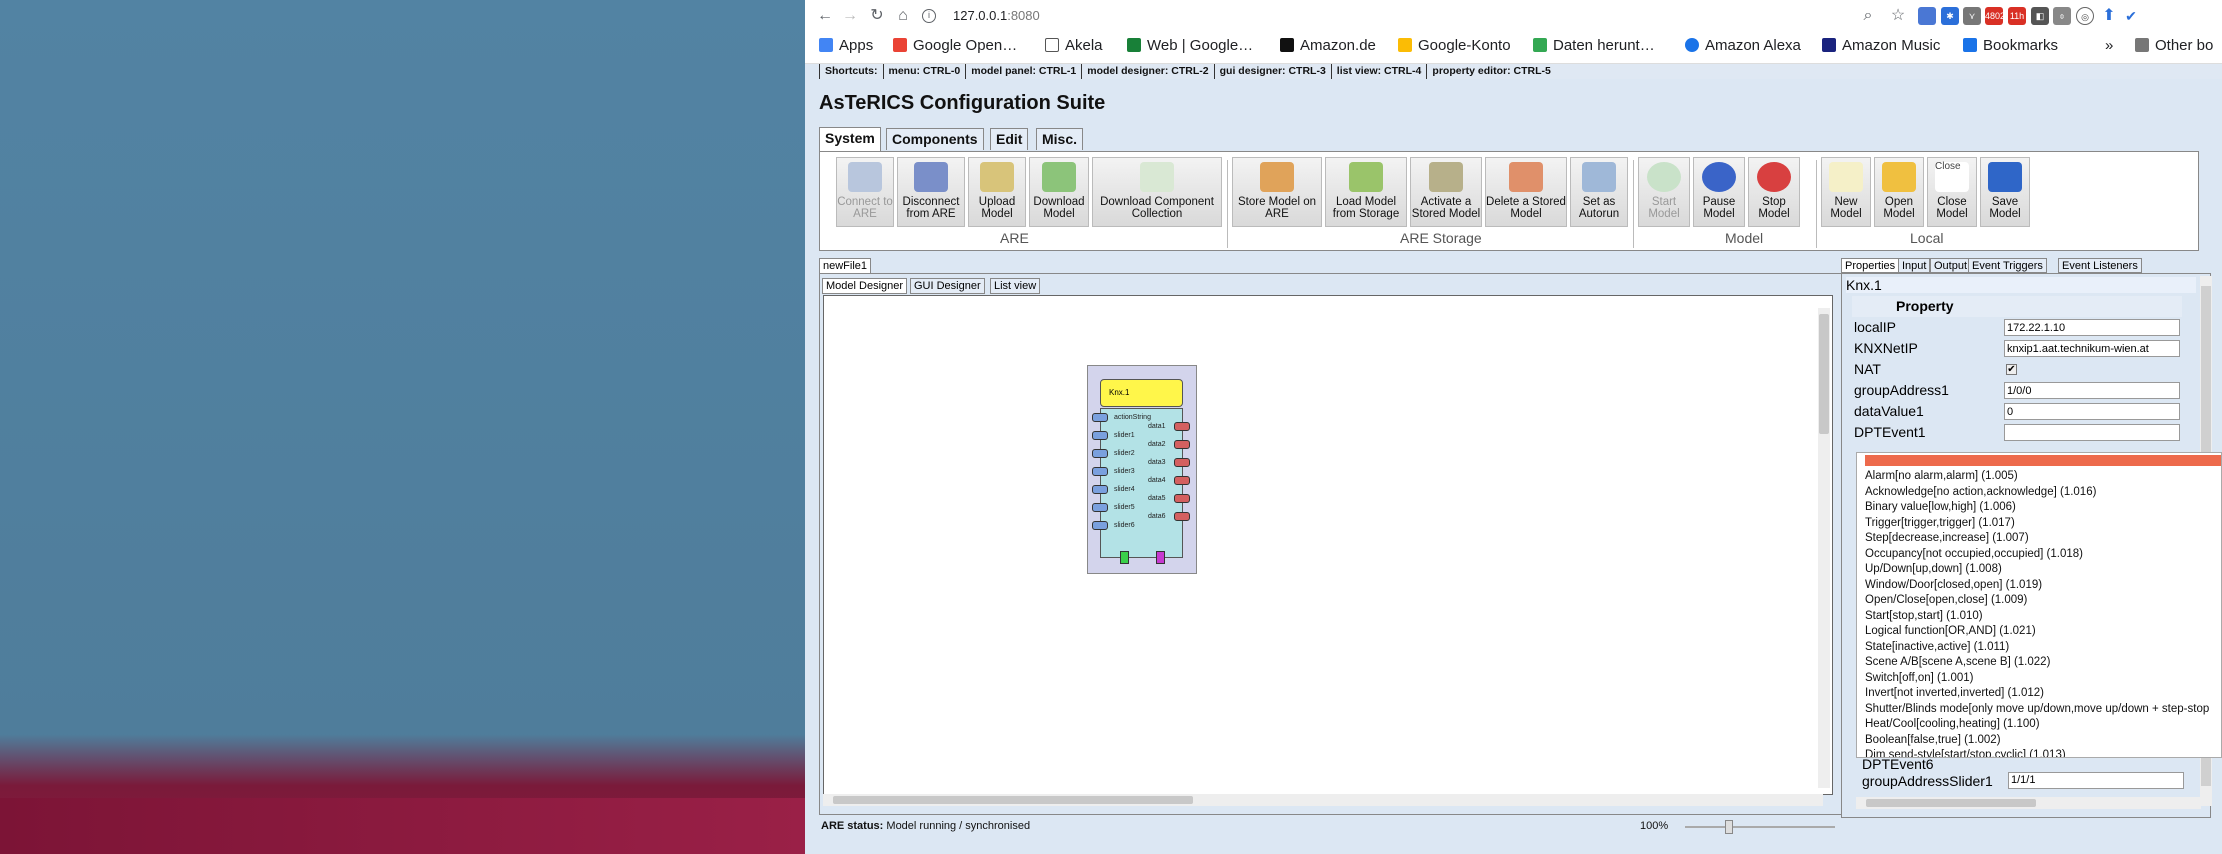 Image resolution: width=2222 pixels, height=854 pixels. I want to click on dropdown-option: Logical function[OR,AND] (1.021), so click(2043, 632).